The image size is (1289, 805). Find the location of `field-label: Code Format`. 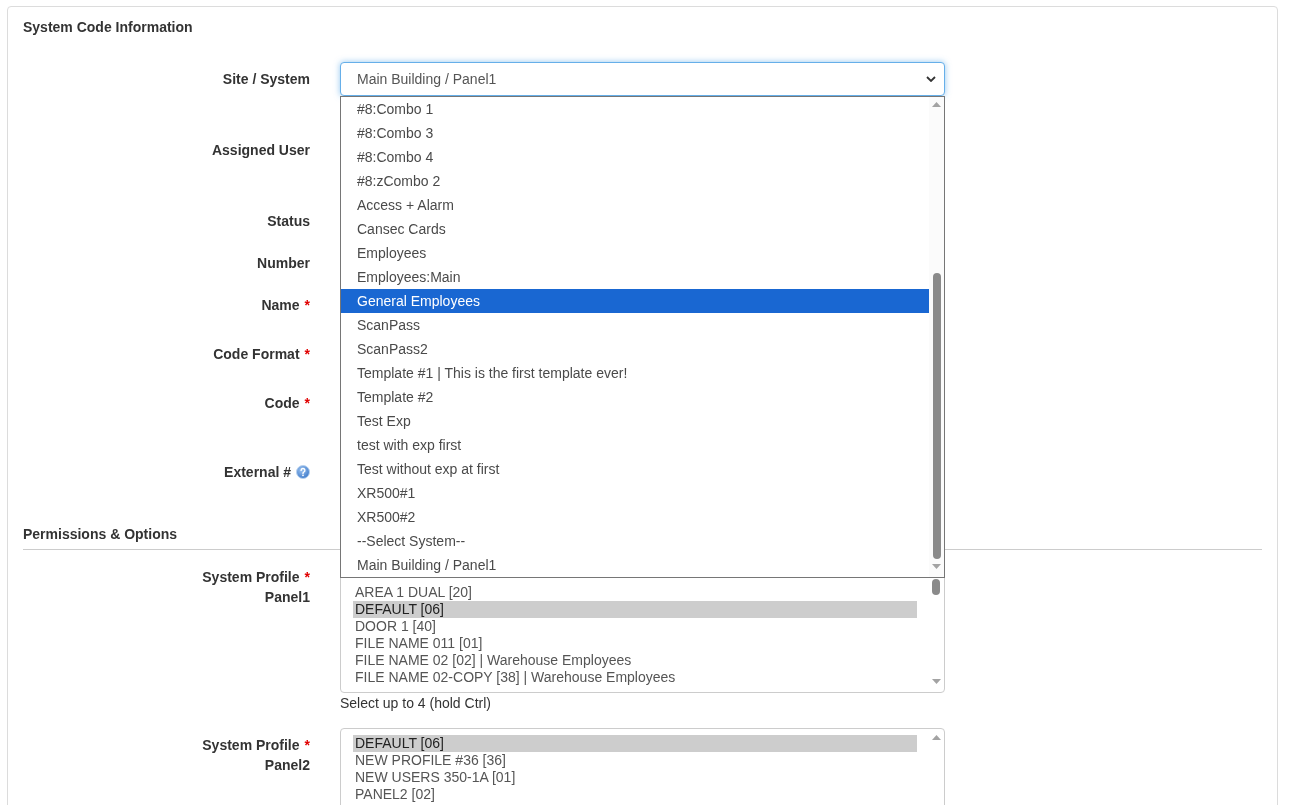

field-label: Code Format is located at coordinates (256, 354).